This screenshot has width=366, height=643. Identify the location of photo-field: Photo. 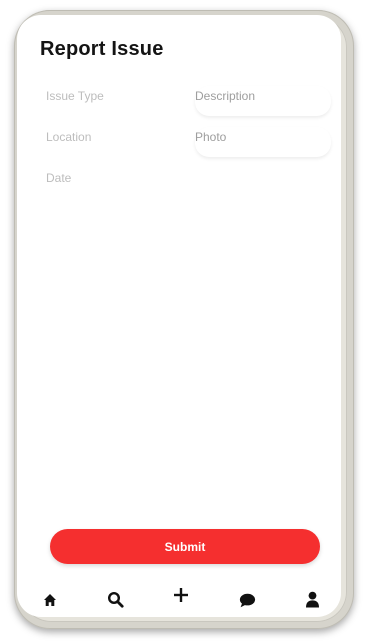
(263, 142).